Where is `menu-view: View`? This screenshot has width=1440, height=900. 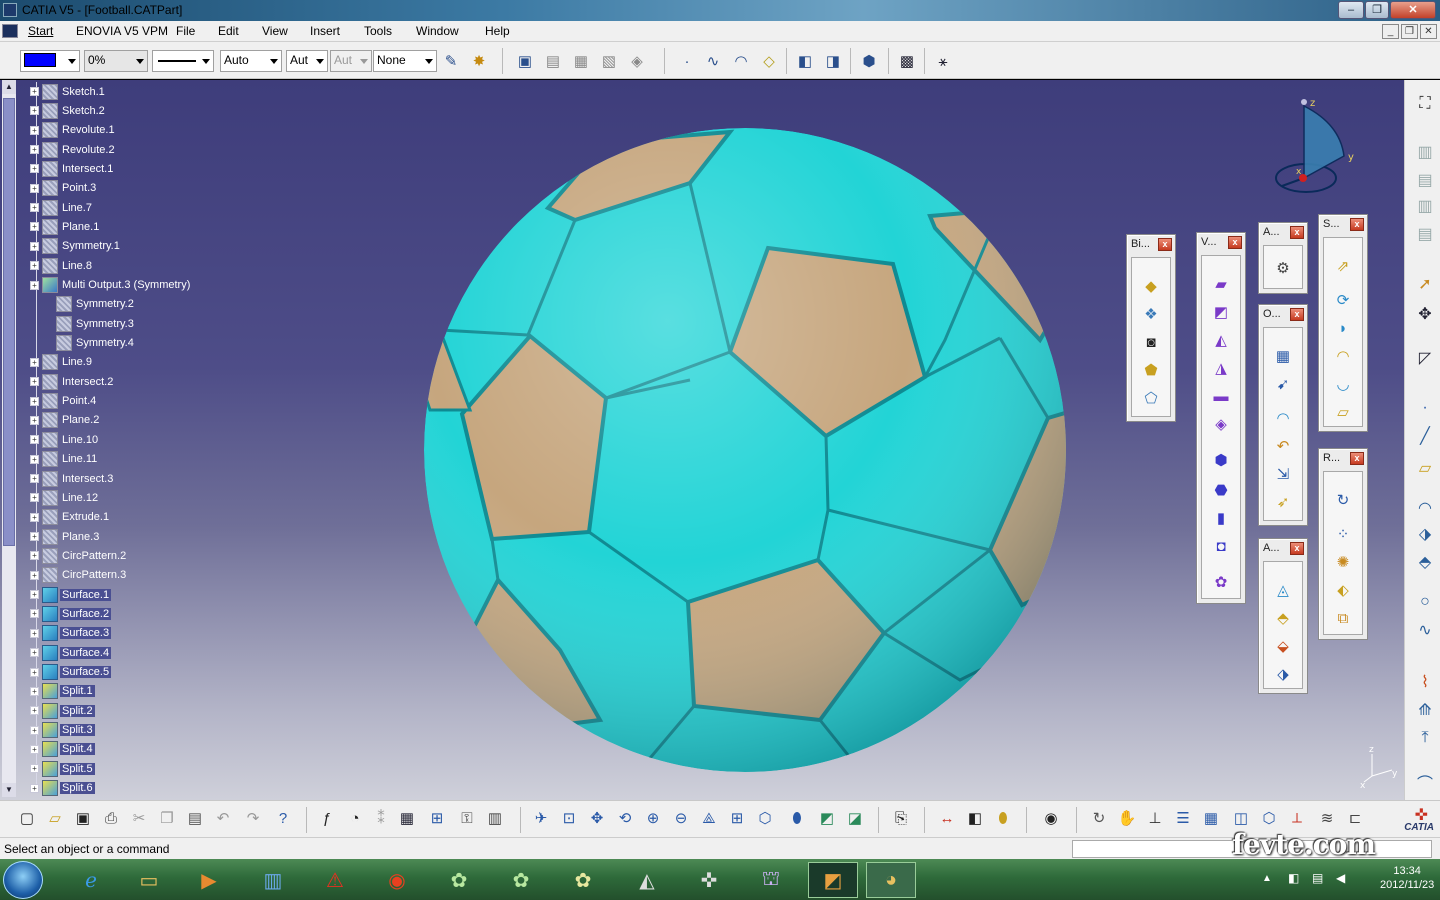
menu-view: View is located at coordinates (275, 31).